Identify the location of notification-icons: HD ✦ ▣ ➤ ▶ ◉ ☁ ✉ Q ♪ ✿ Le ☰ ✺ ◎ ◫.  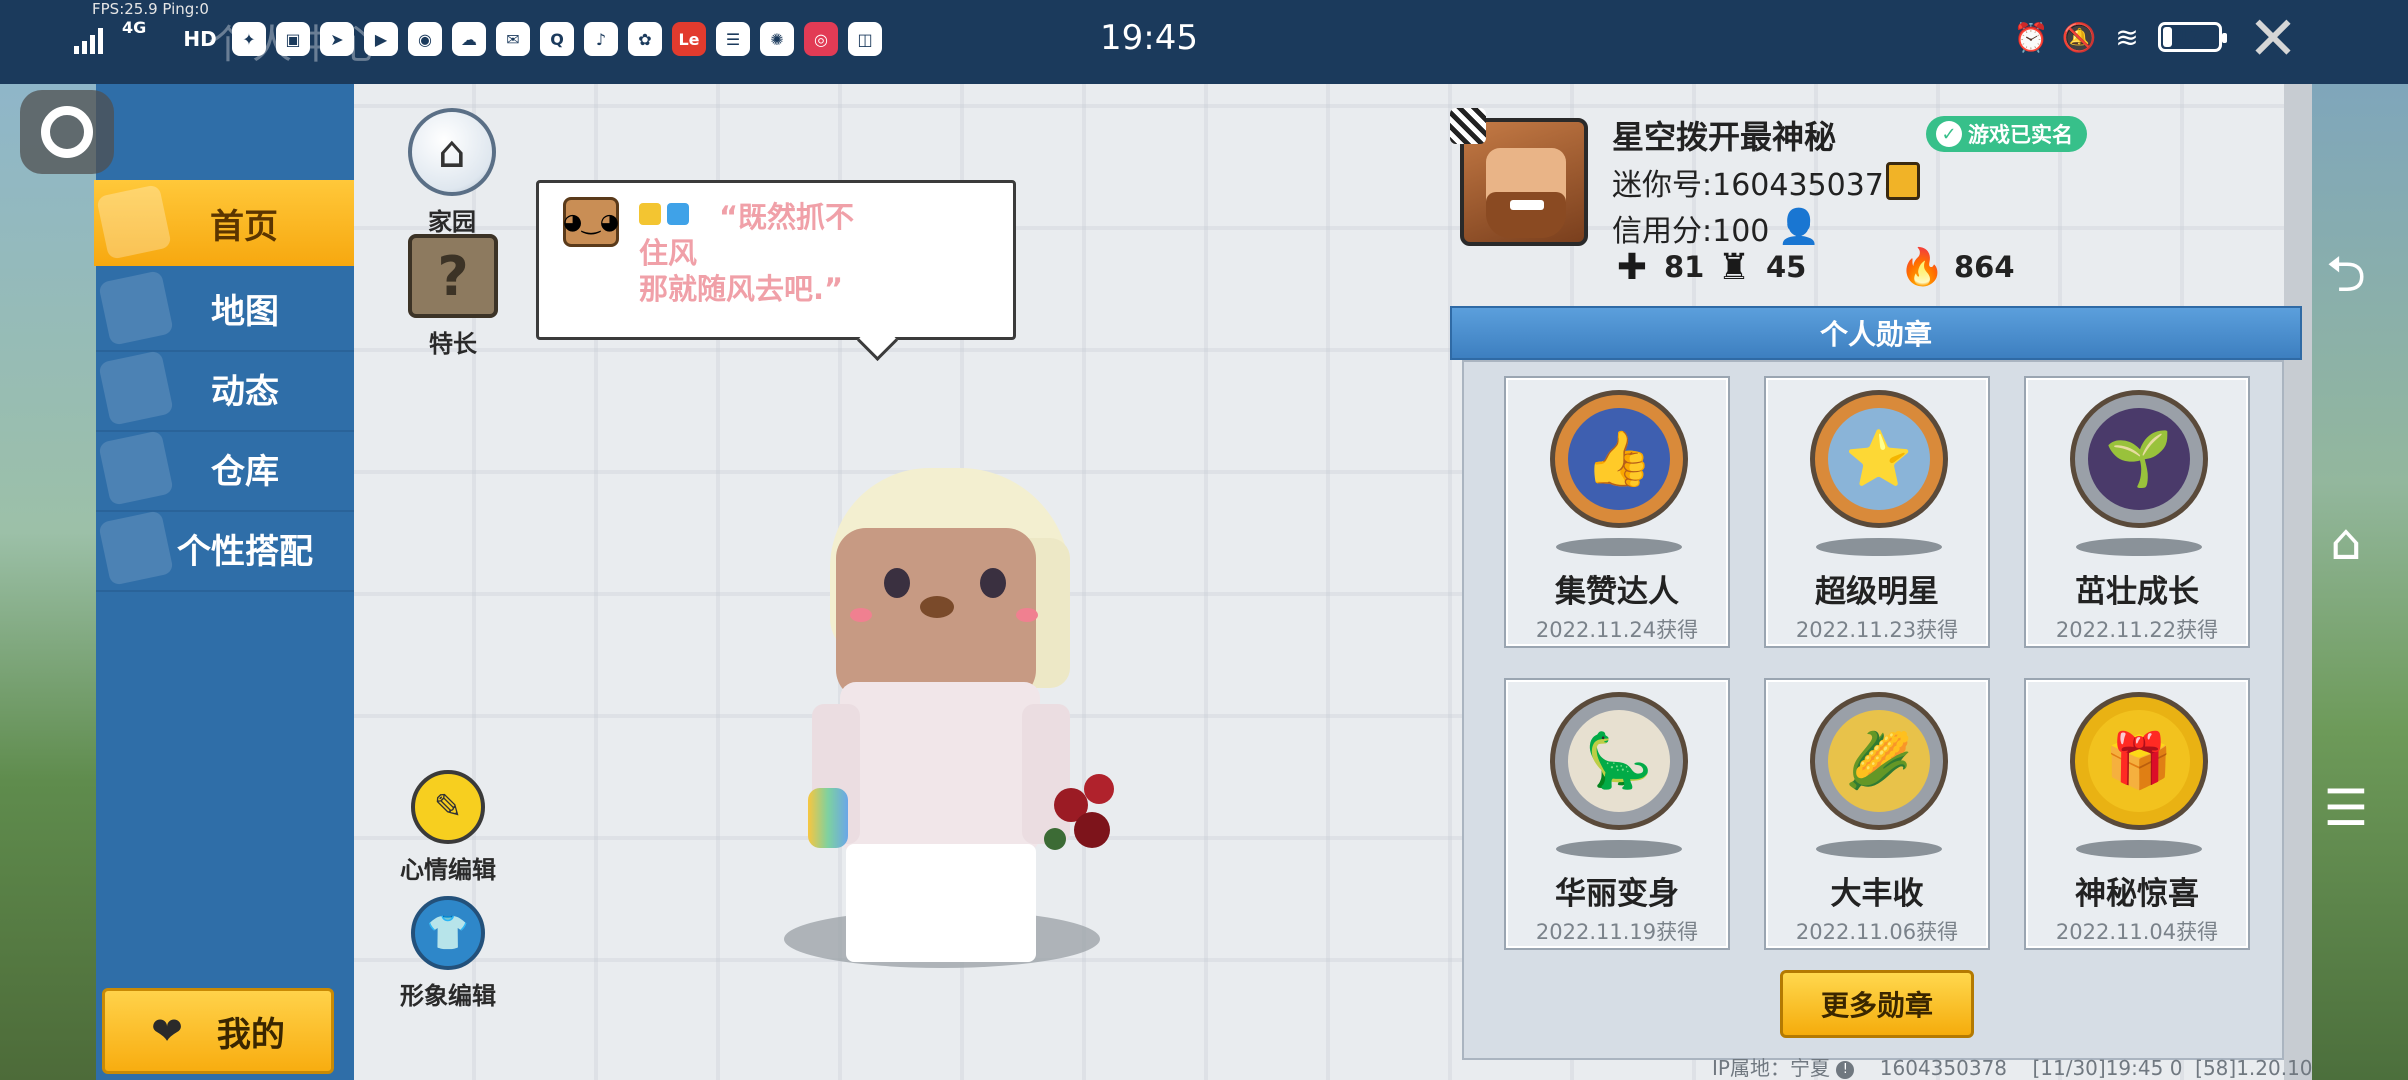
(530, 39).